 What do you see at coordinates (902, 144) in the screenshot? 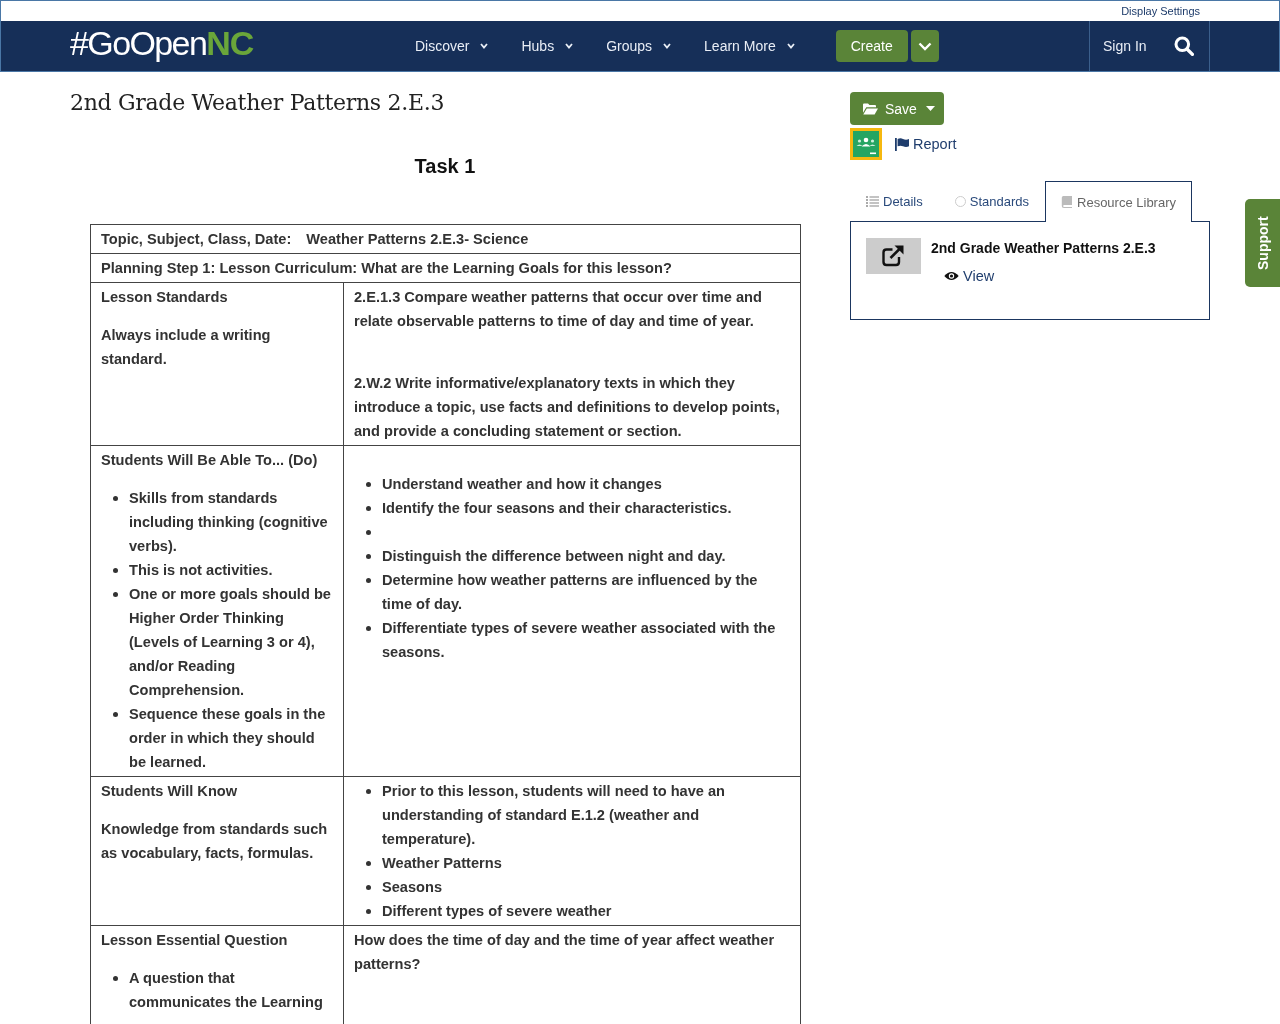
I see `flag-icon` at bounding box center [902, 144].